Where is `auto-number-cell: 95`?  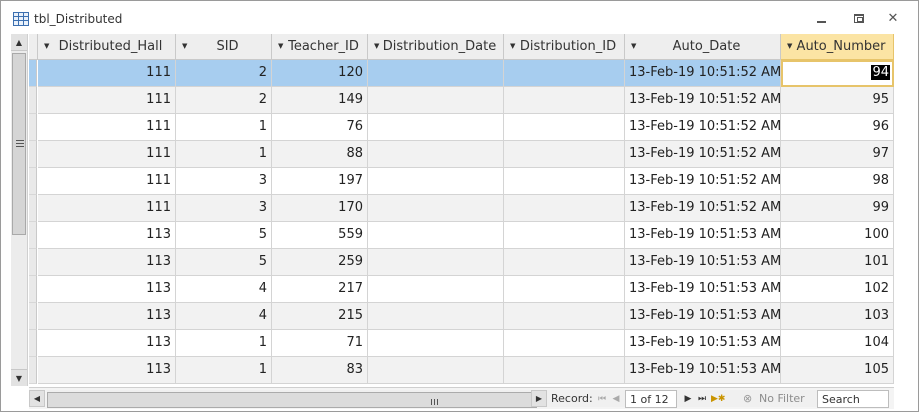
auto-number-cell: 95 is located at coordinates (837, 100).